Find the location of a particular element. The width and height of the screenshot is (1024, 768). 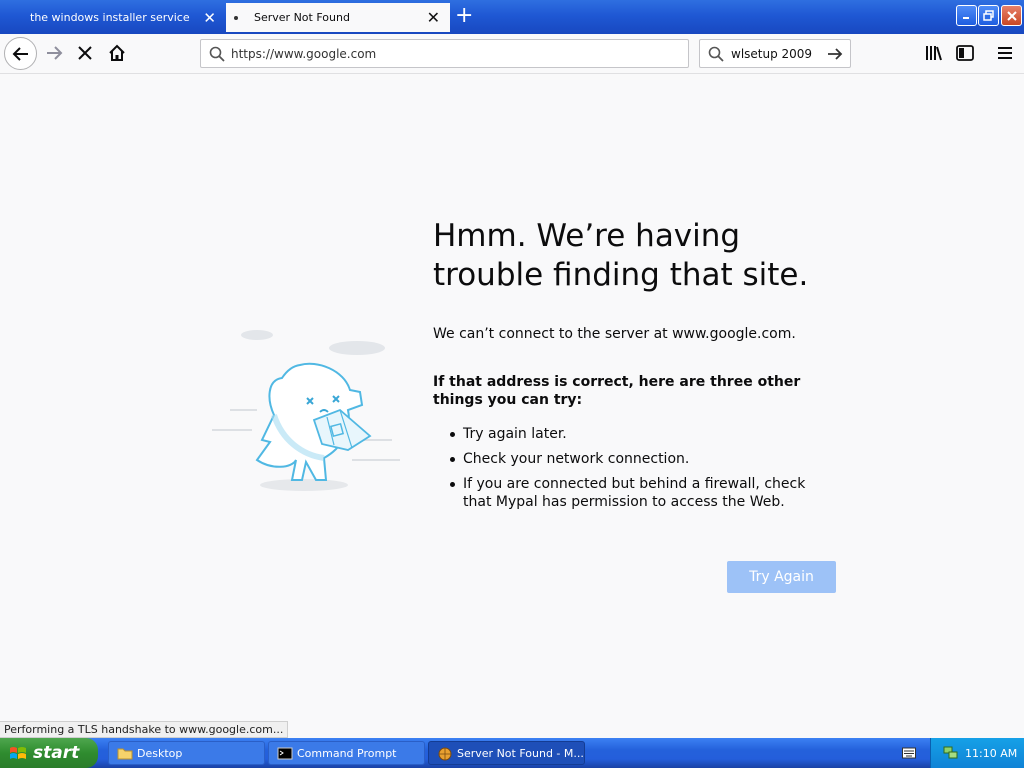

search-text: wlsetup 2009 is located at coordinates (772, 53).